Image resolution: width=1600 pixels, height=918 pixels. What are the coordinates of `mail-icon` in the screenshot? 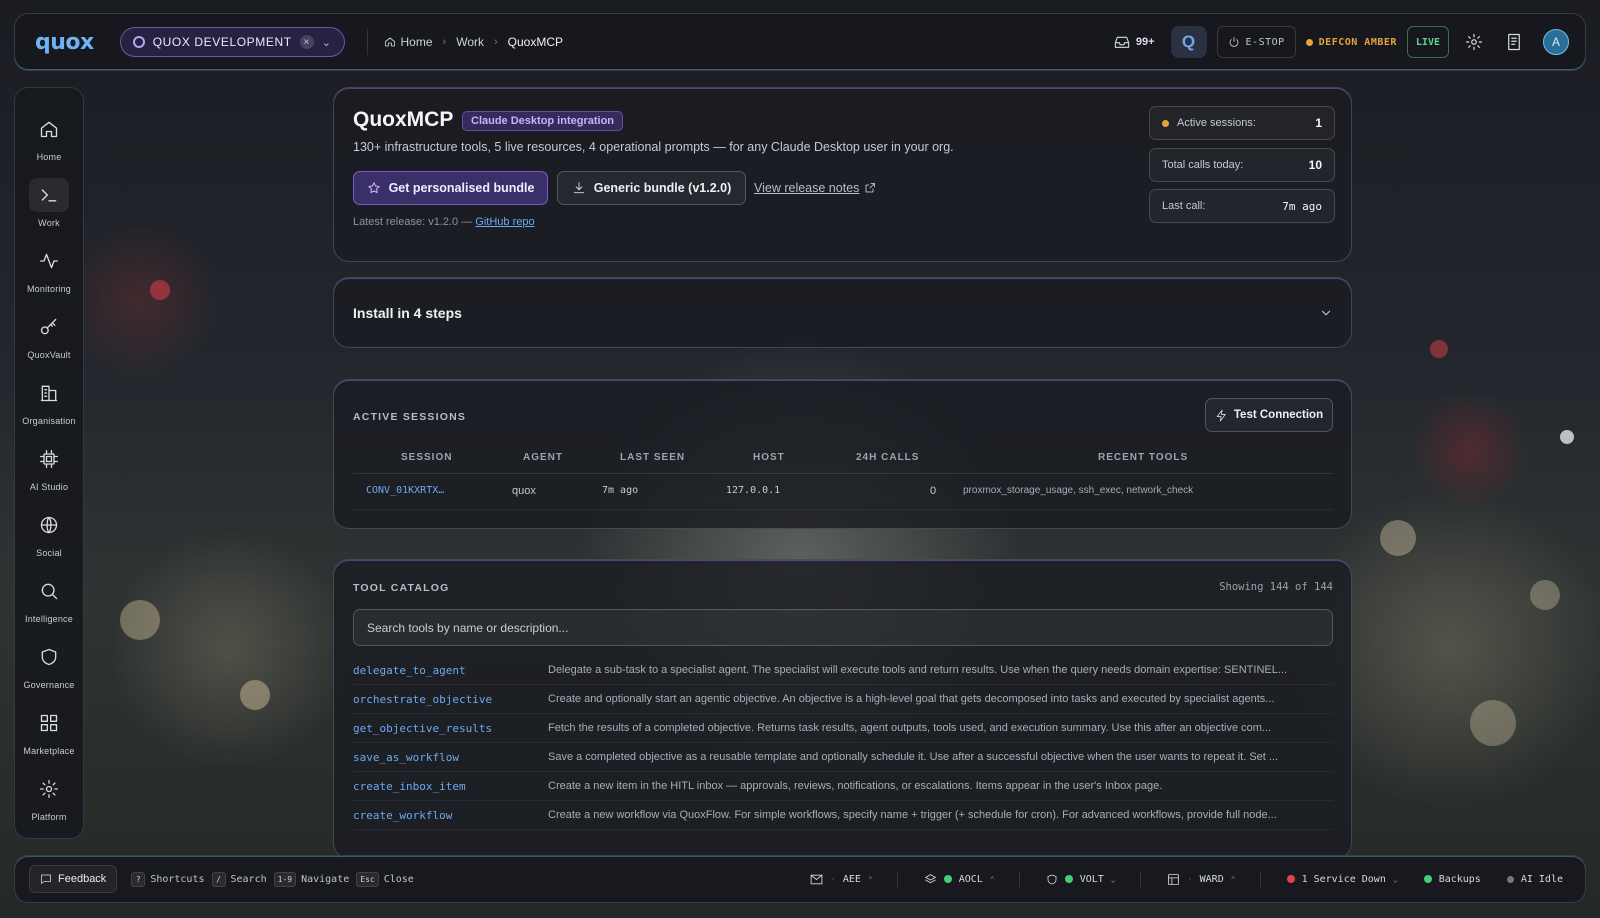 It's located at (816, 879).